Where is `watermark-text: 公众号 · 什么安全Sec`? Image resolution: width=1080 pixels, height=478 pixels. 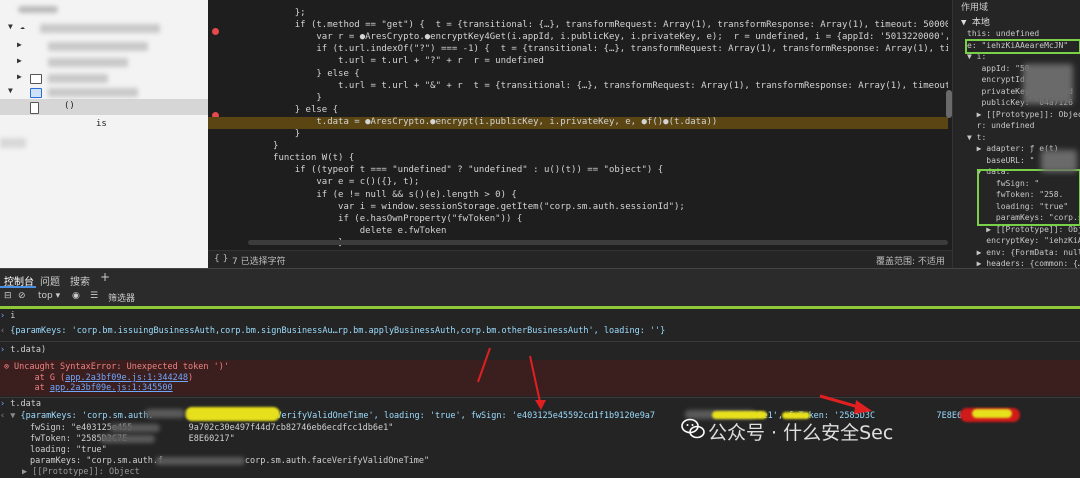 watermark-text: 公众号 · 什么安全Sec is located at coordinates (801, 433).